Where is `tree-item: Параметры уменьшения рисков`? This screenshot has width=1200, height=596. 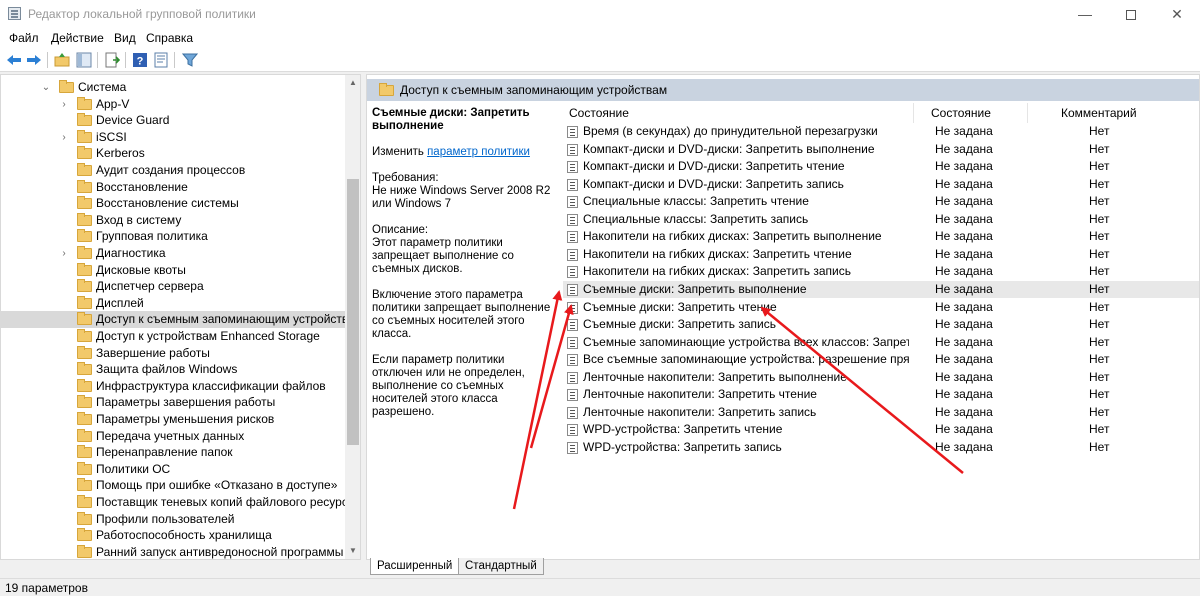
tree-item: Параметры уменьшения рисков is located at coordinates (173, 419).